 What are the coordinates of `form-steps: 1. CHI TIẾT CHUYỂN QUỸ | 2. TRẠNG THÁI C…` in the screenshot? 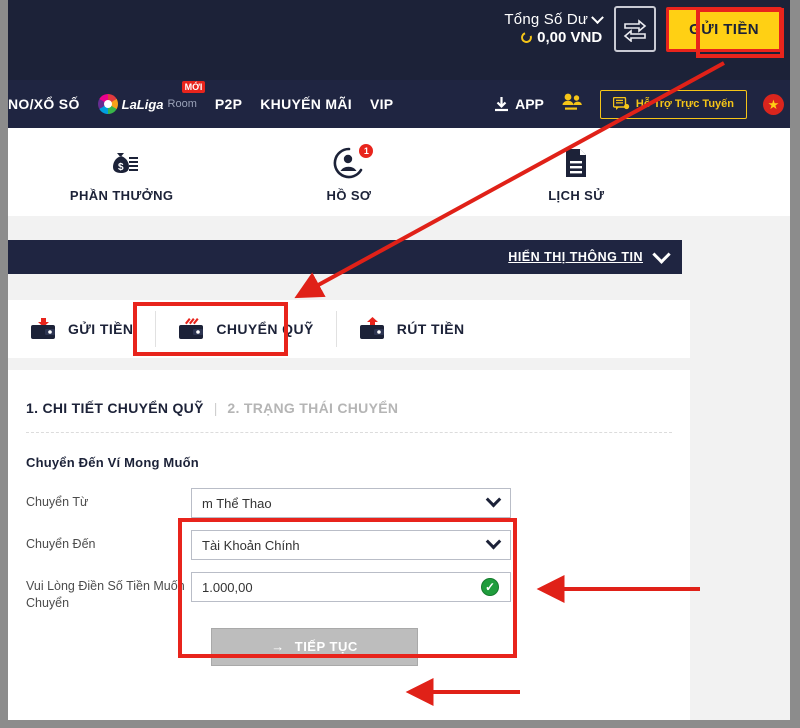 It's located at (349, 393).